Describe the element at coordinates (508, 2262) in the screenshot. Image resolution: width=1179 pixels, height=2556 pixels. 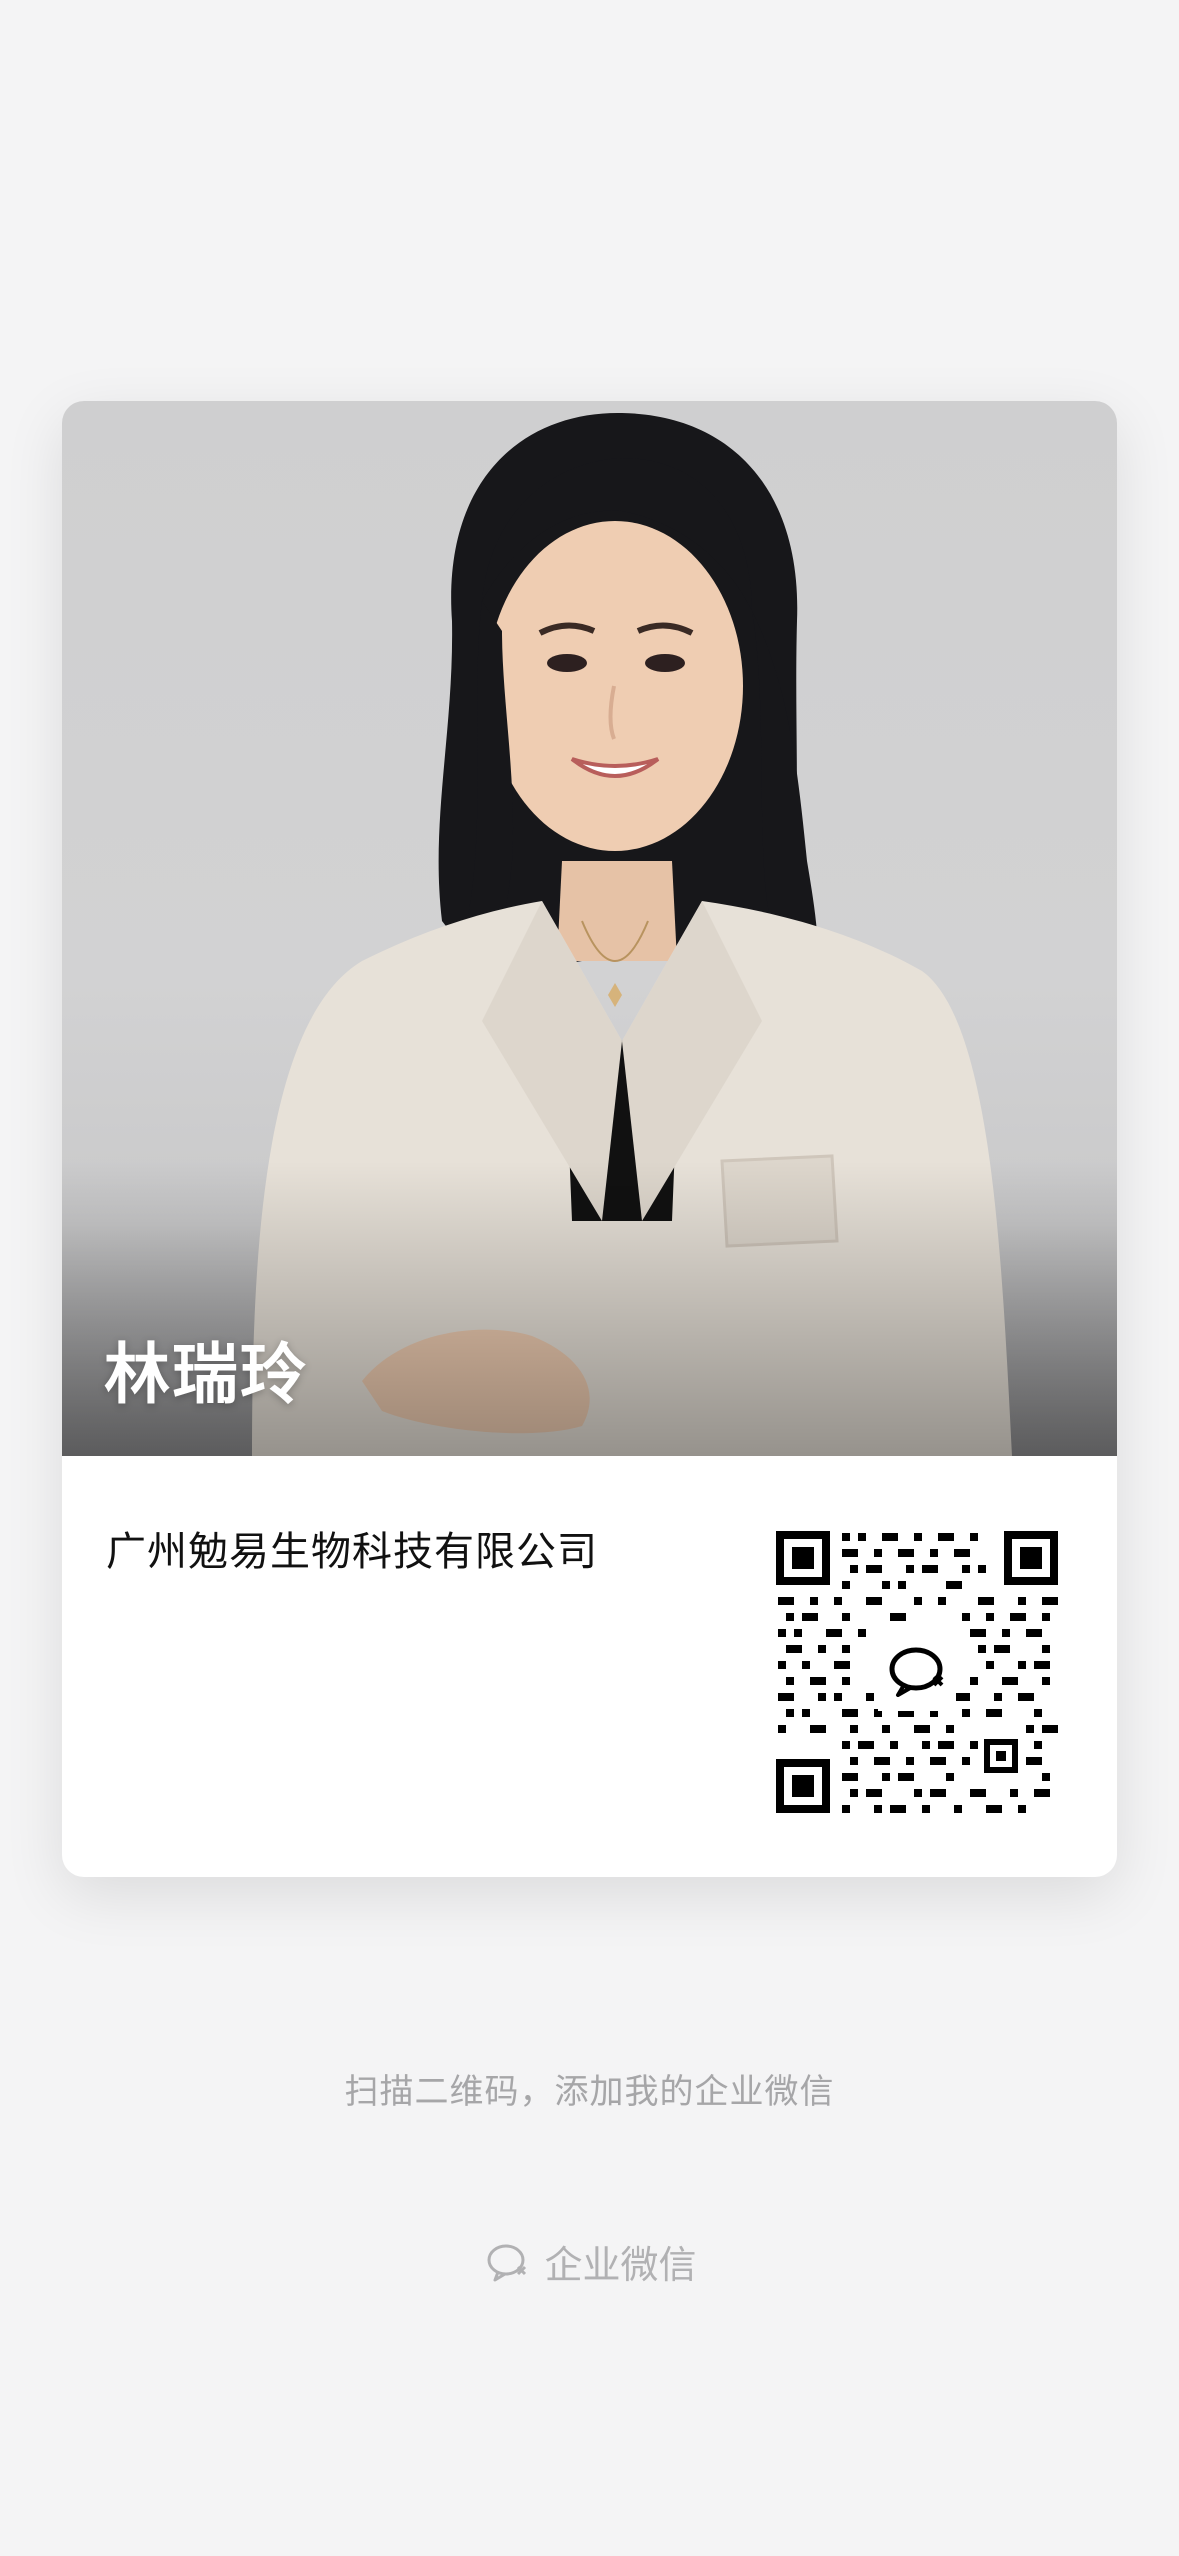
I see `wechat-work-icon` at that location.